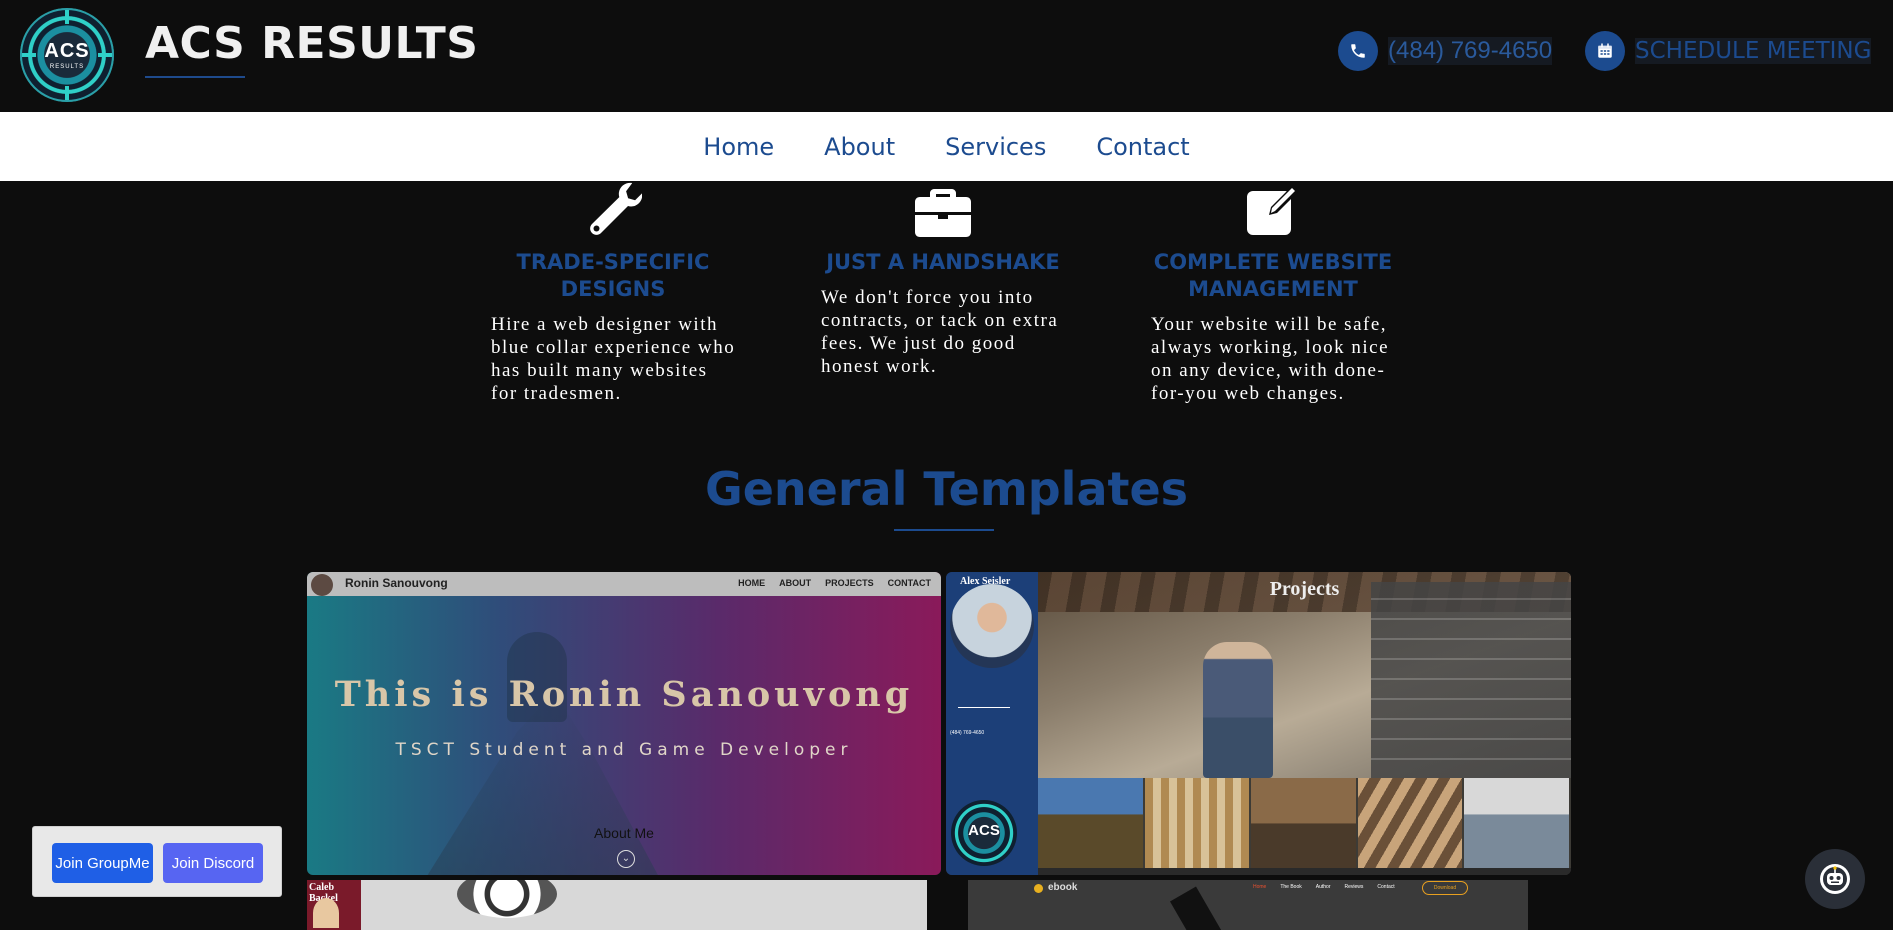  I want to click on feature-title: TRADE-SPECIFIC DESIGNS, so click(613, 275).